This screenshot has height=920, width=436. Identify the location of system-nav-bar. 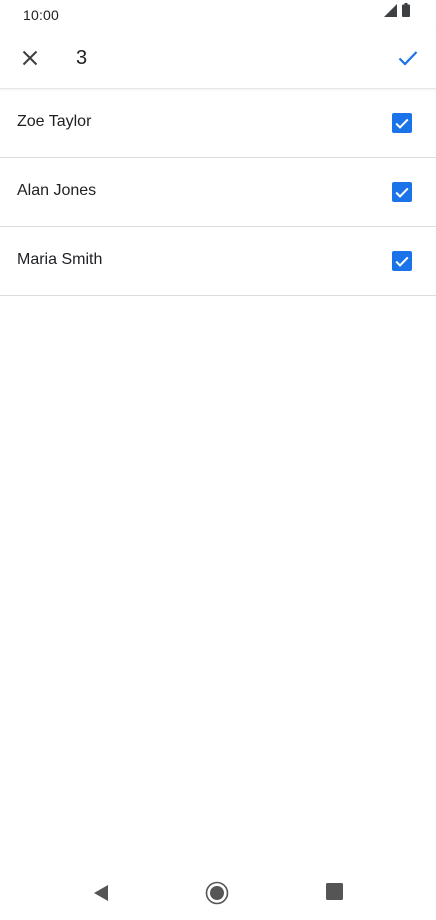
(218, 894).